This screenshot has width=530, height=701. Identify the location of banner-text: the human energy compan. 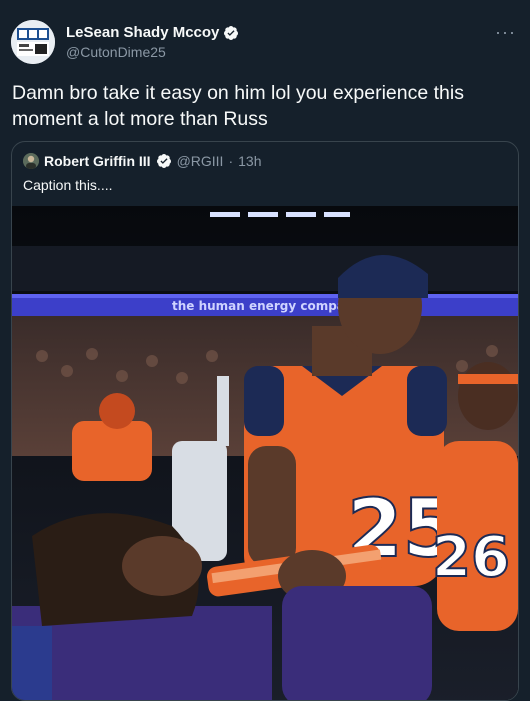
(262, 306).